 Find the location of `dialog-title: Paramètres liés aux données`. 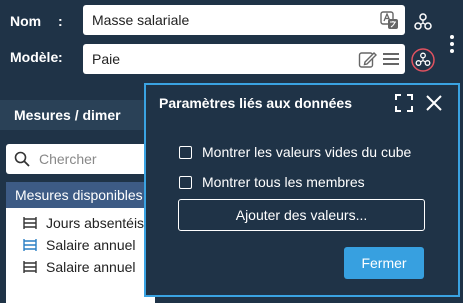

dialog-title: Paramètres liés aux données is located at coordinates (255, 103).